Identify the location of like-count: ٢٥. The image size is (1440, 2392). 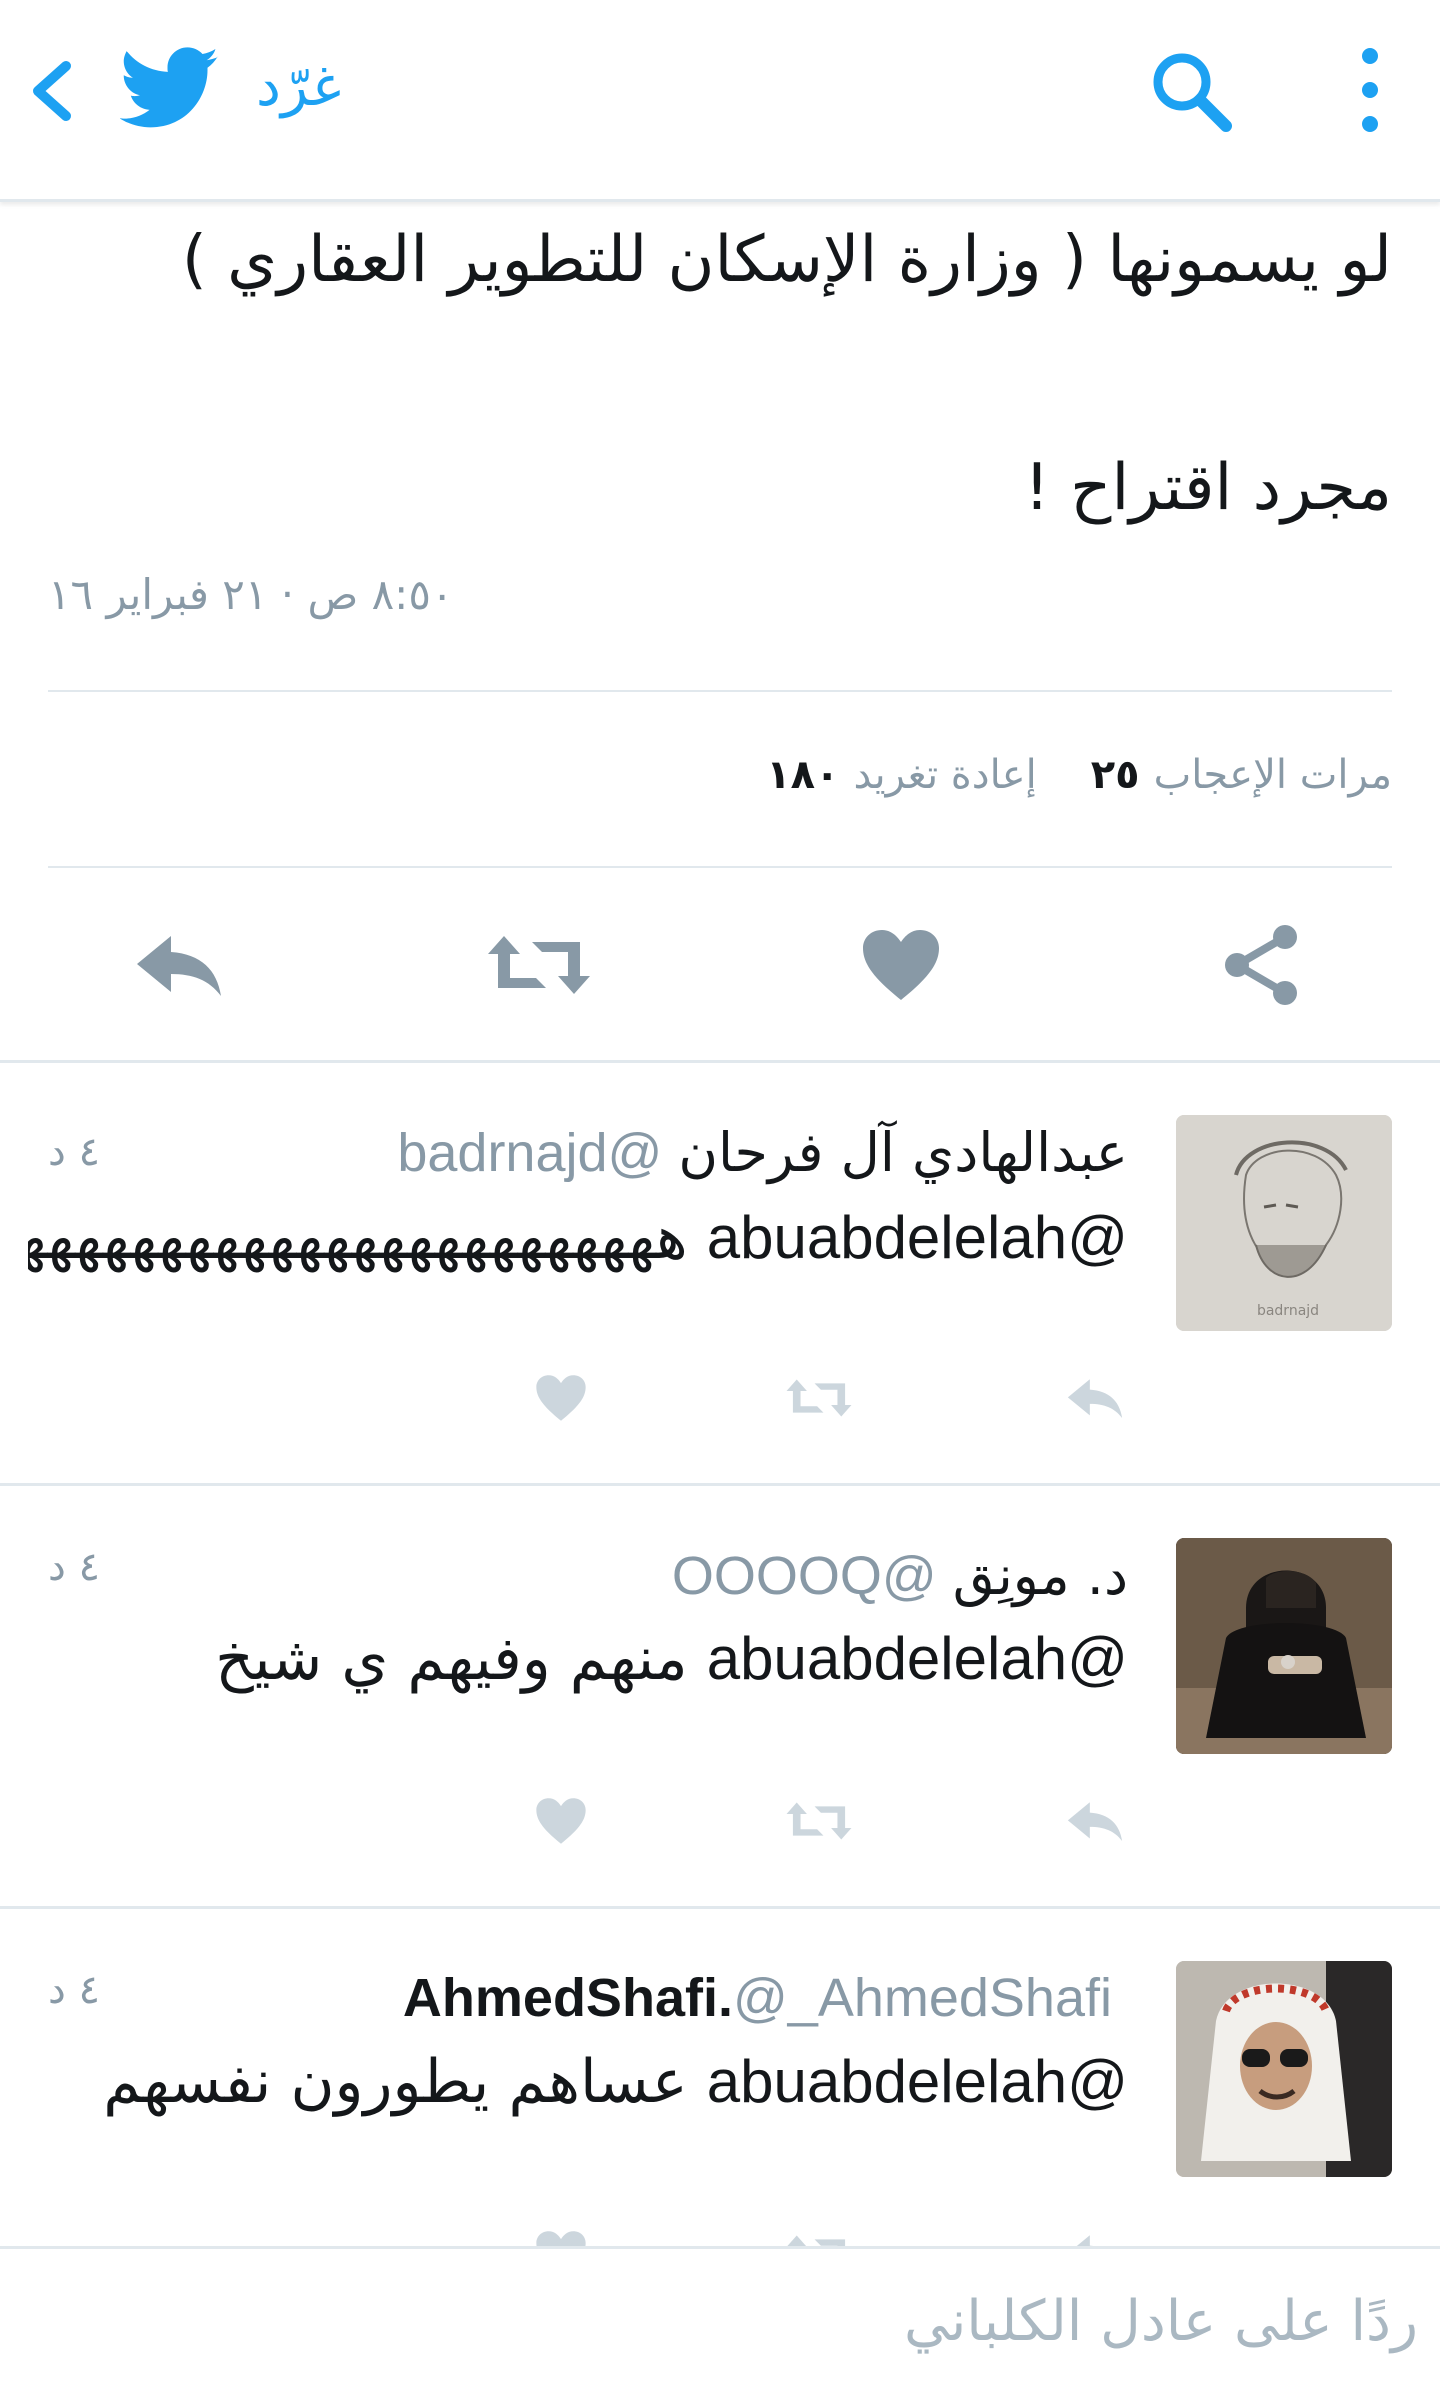
(1115, 775).